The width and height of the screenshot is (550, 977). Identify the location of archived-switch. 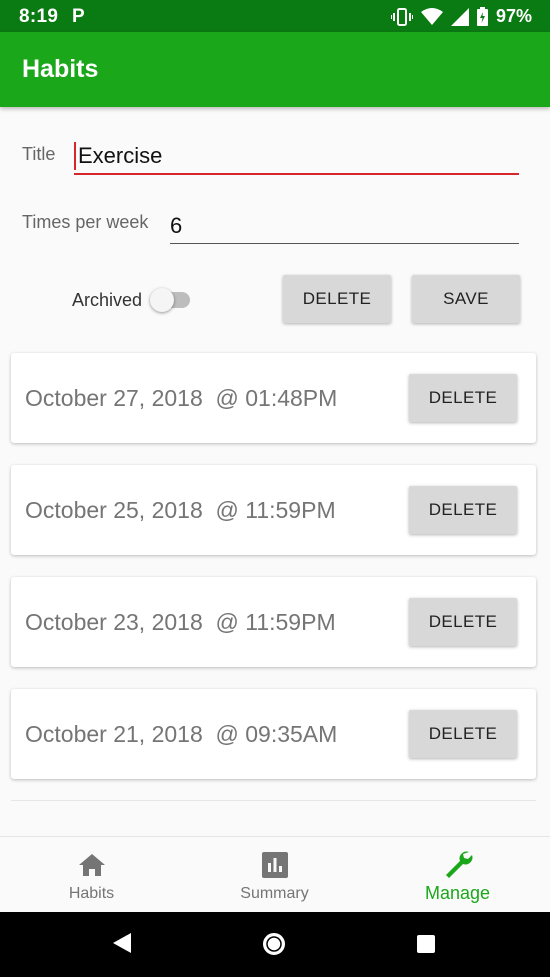
(172, 300).